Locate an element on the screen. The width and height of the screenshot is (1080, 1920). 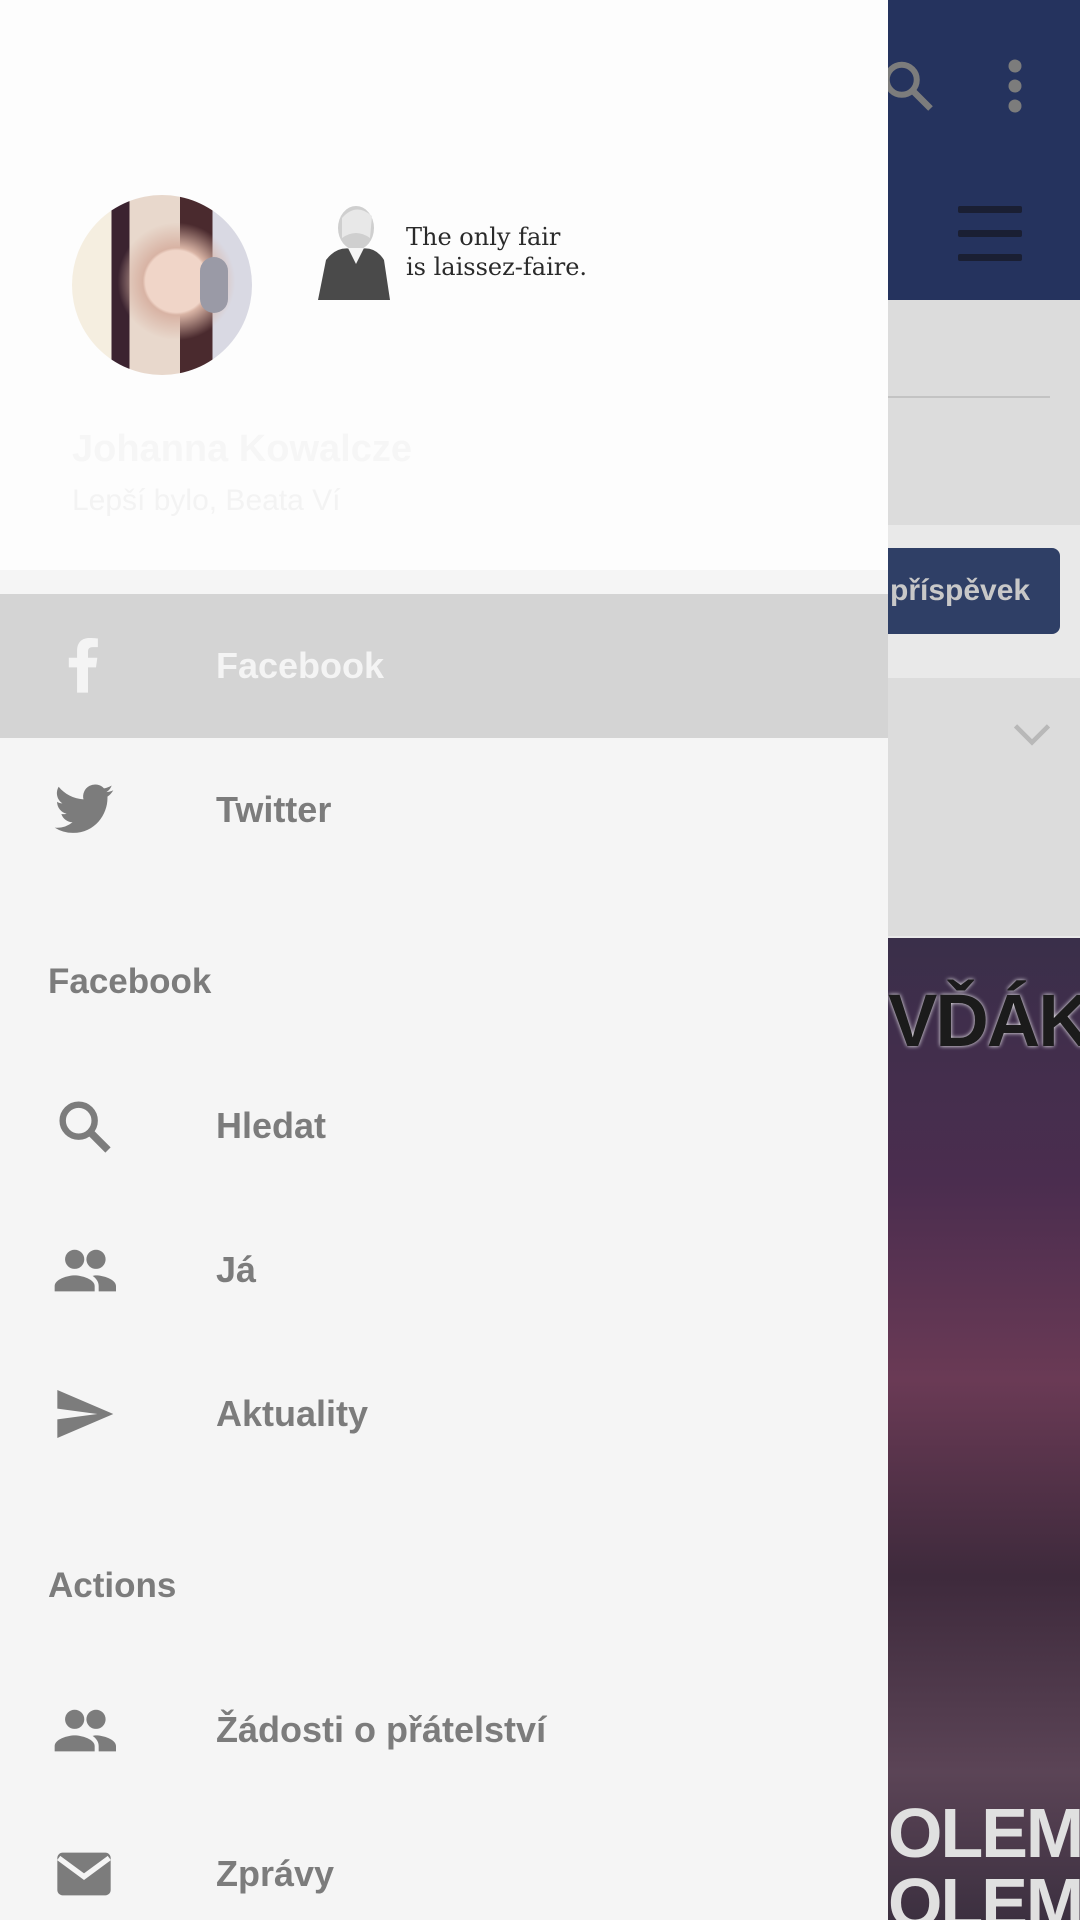
menu-item-label: Aktuality is located at coordinates (292, 1413).